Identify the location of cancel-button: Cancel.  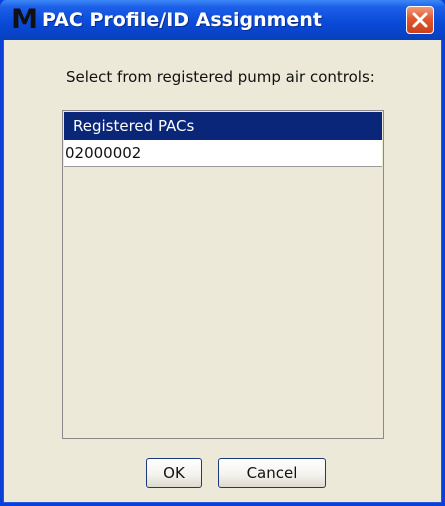
(272, 473).